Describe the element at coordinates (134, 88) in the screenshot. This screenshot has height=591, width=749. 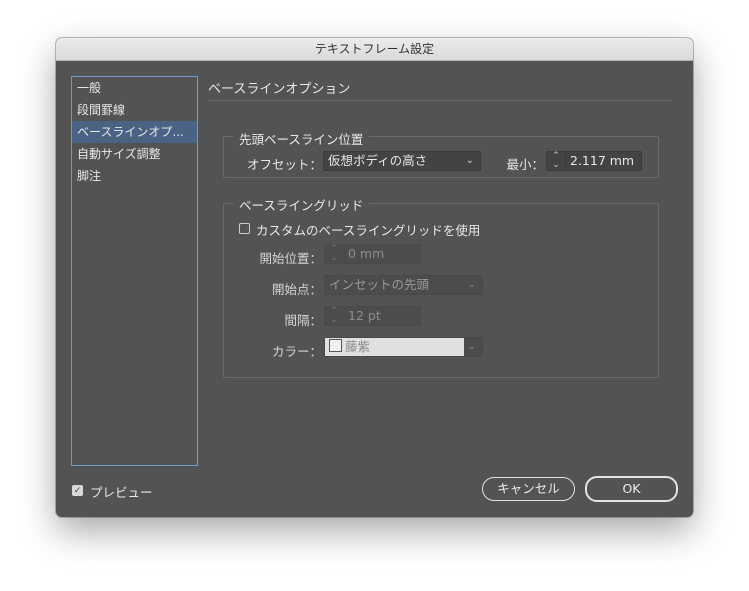
I see `sidebar-item-general: 一般` at that location.